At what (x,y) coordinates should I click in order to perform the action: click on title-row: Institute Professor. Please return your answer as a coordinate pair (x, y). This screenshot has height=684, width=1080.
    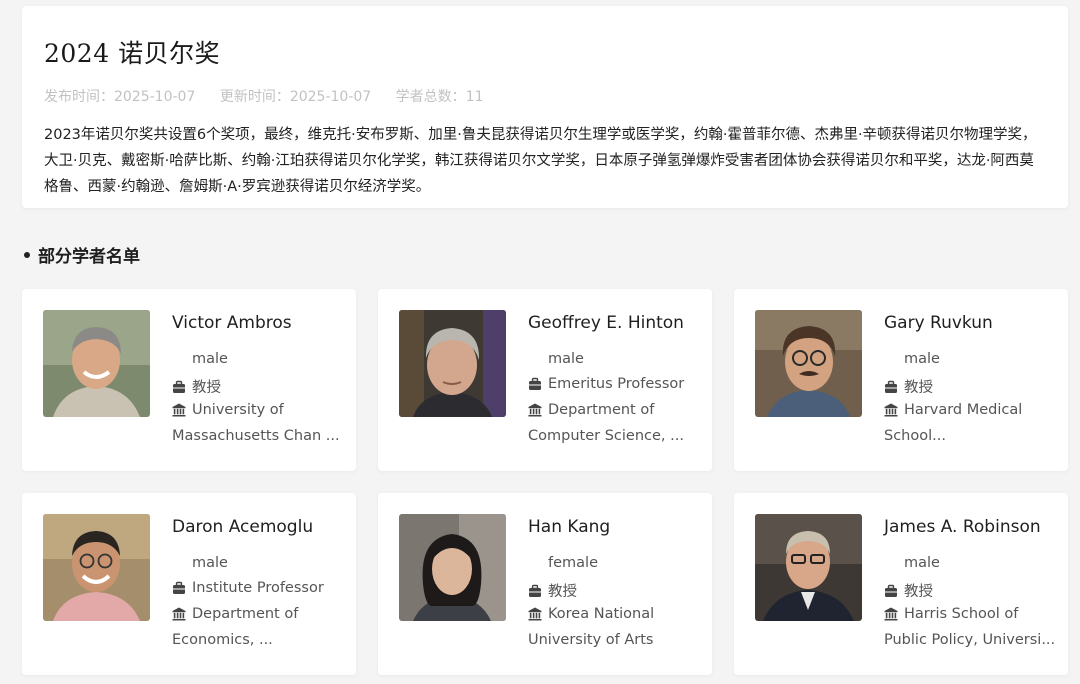
    Looking at the image, I should click on (248, 588).